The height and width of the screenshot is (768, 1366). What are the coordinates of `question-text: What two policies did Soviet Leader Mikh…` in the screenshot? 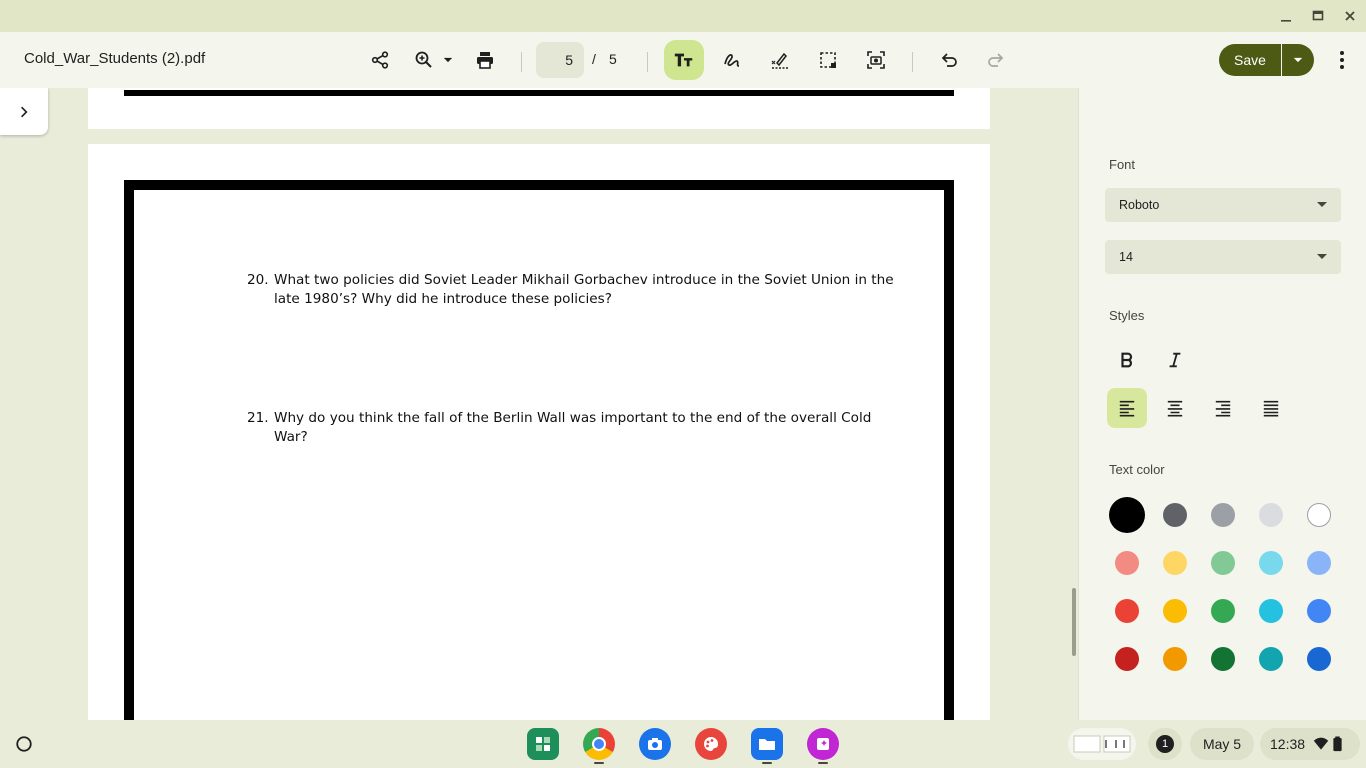 It's located at (584, 290).